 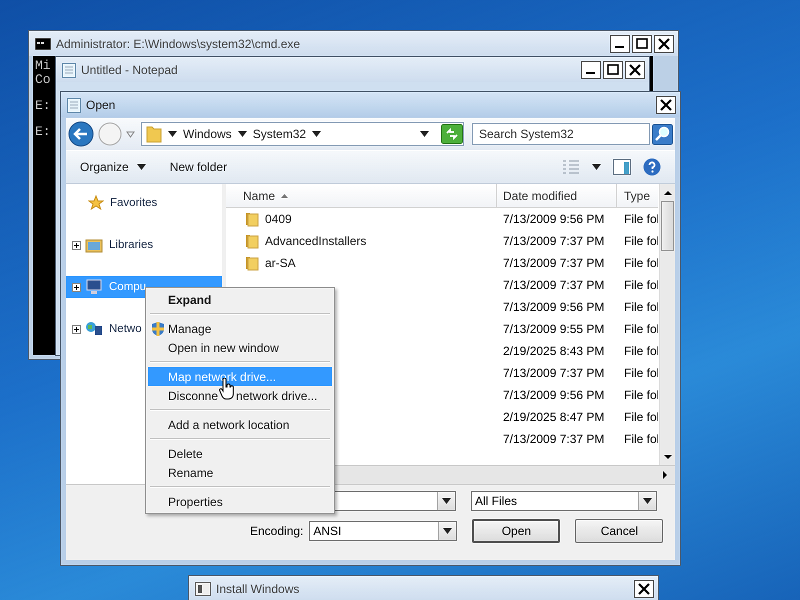 I want to click on file-name: 0409, so click(x=278, y=219).